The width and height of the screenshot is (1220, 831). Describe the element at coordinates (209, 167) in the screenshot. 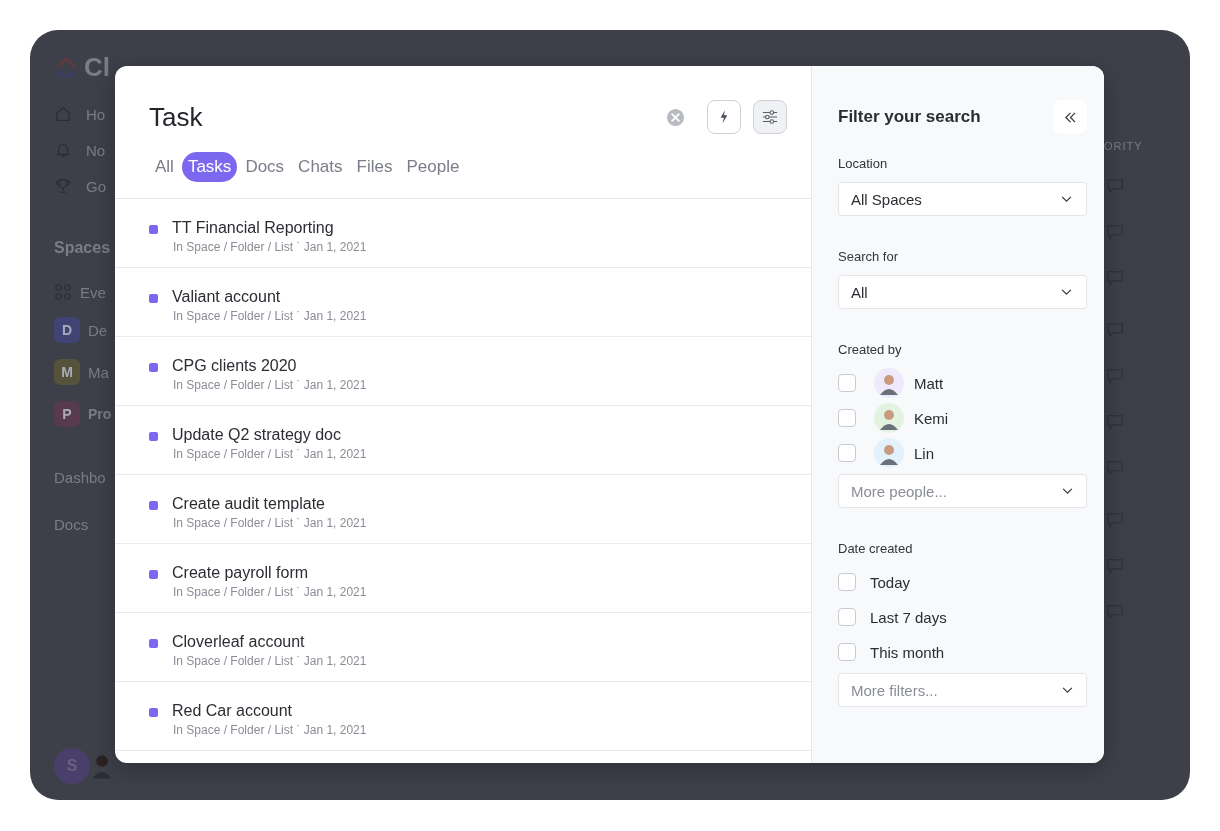

I see `tab: Tasks` at that location.